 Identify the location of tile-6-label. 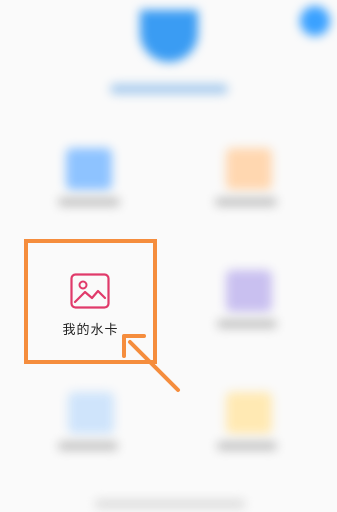
(247, 446).